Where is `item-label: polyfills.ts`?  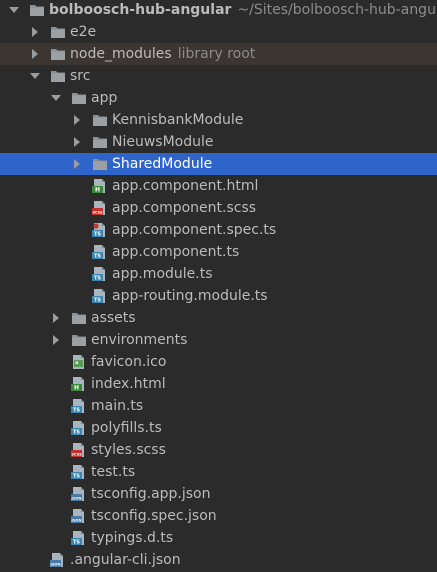 item-label: polyfills.ts is located at coordinates (126, 428).